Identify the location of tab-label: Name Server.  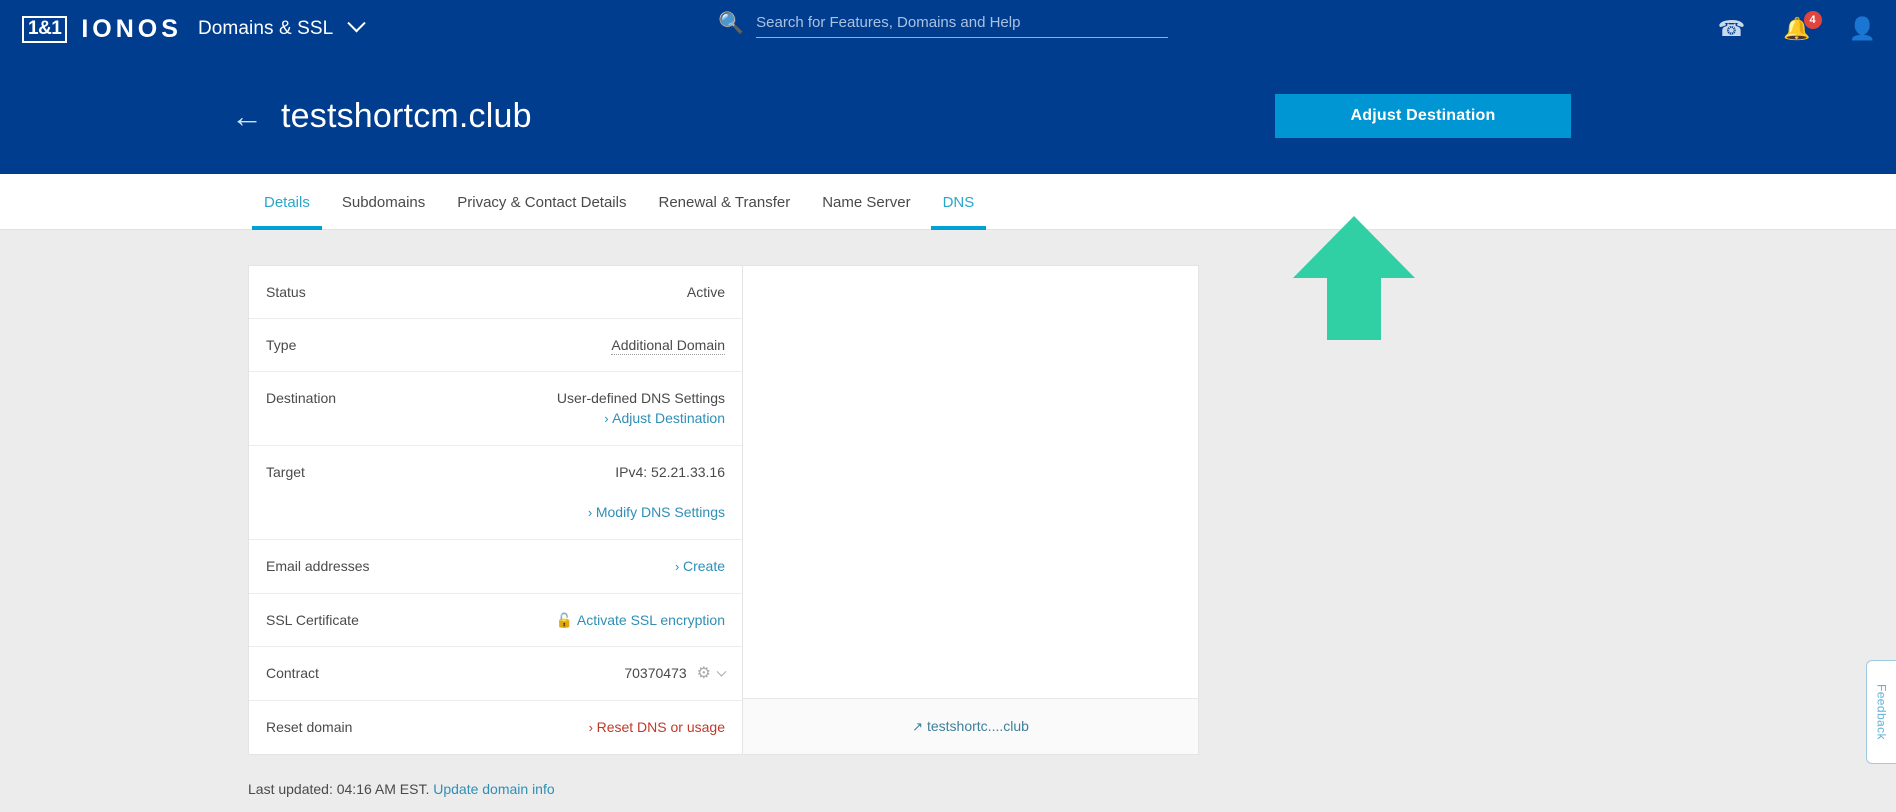
(866, 202).